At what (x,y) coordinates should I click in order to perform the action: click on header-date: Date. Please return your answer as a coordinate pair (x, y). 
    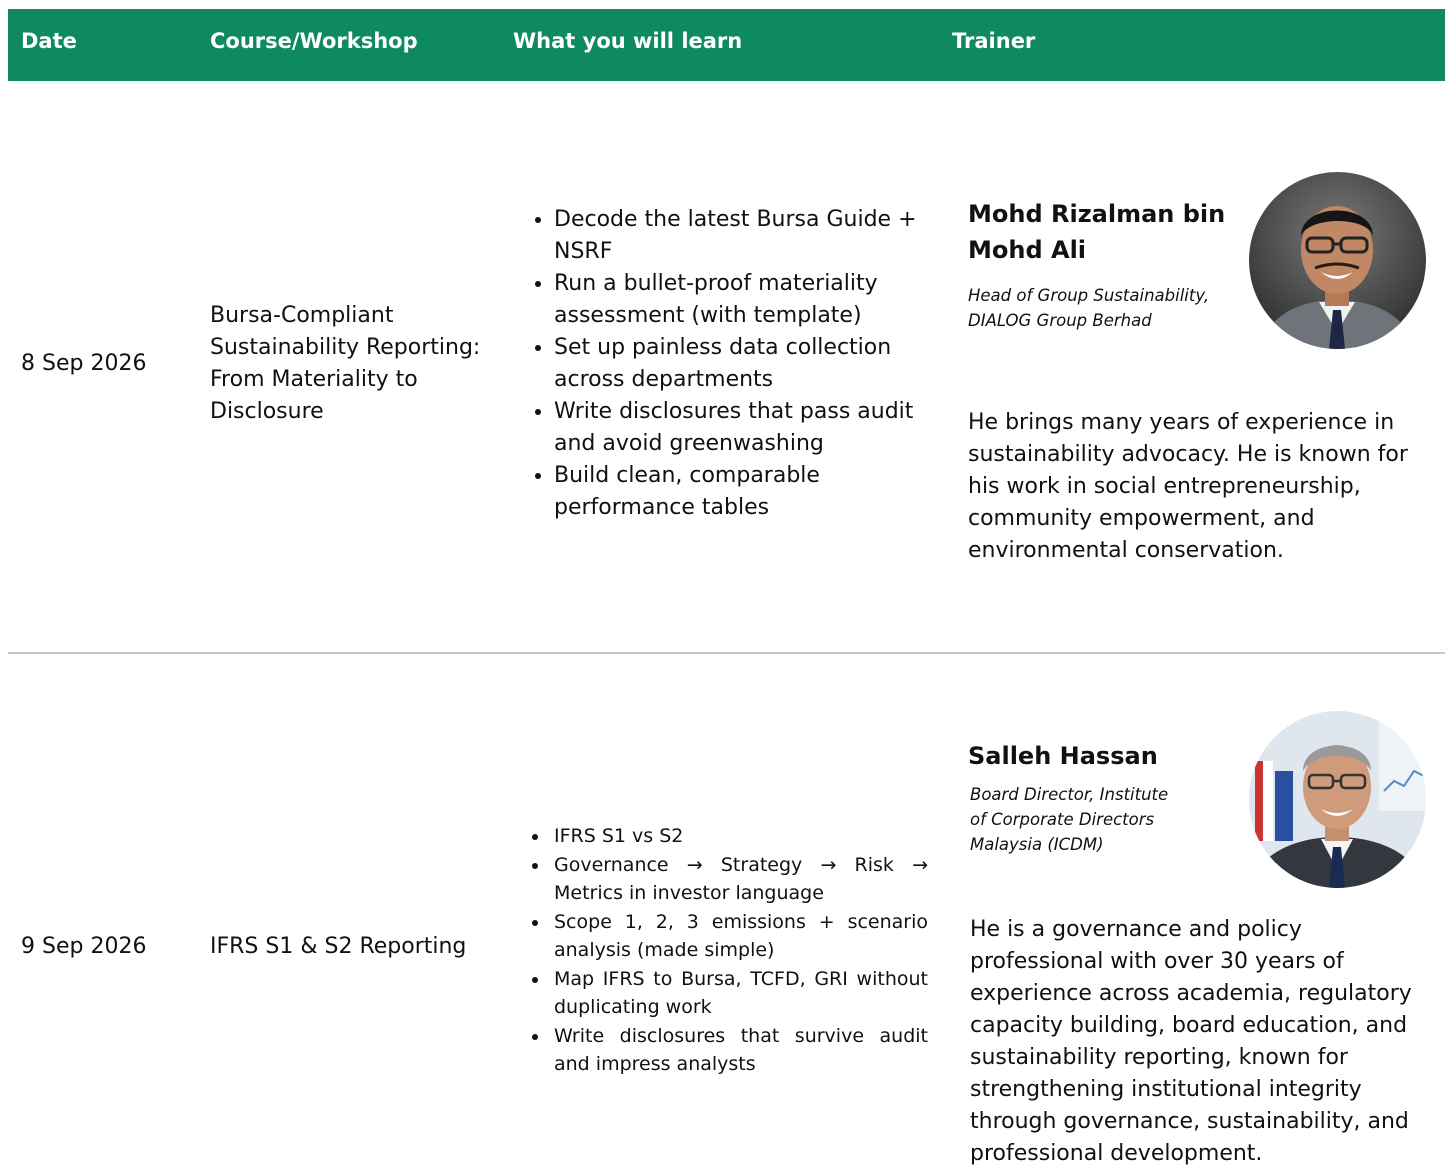
    Looking at the image, I should click on (49, 41).